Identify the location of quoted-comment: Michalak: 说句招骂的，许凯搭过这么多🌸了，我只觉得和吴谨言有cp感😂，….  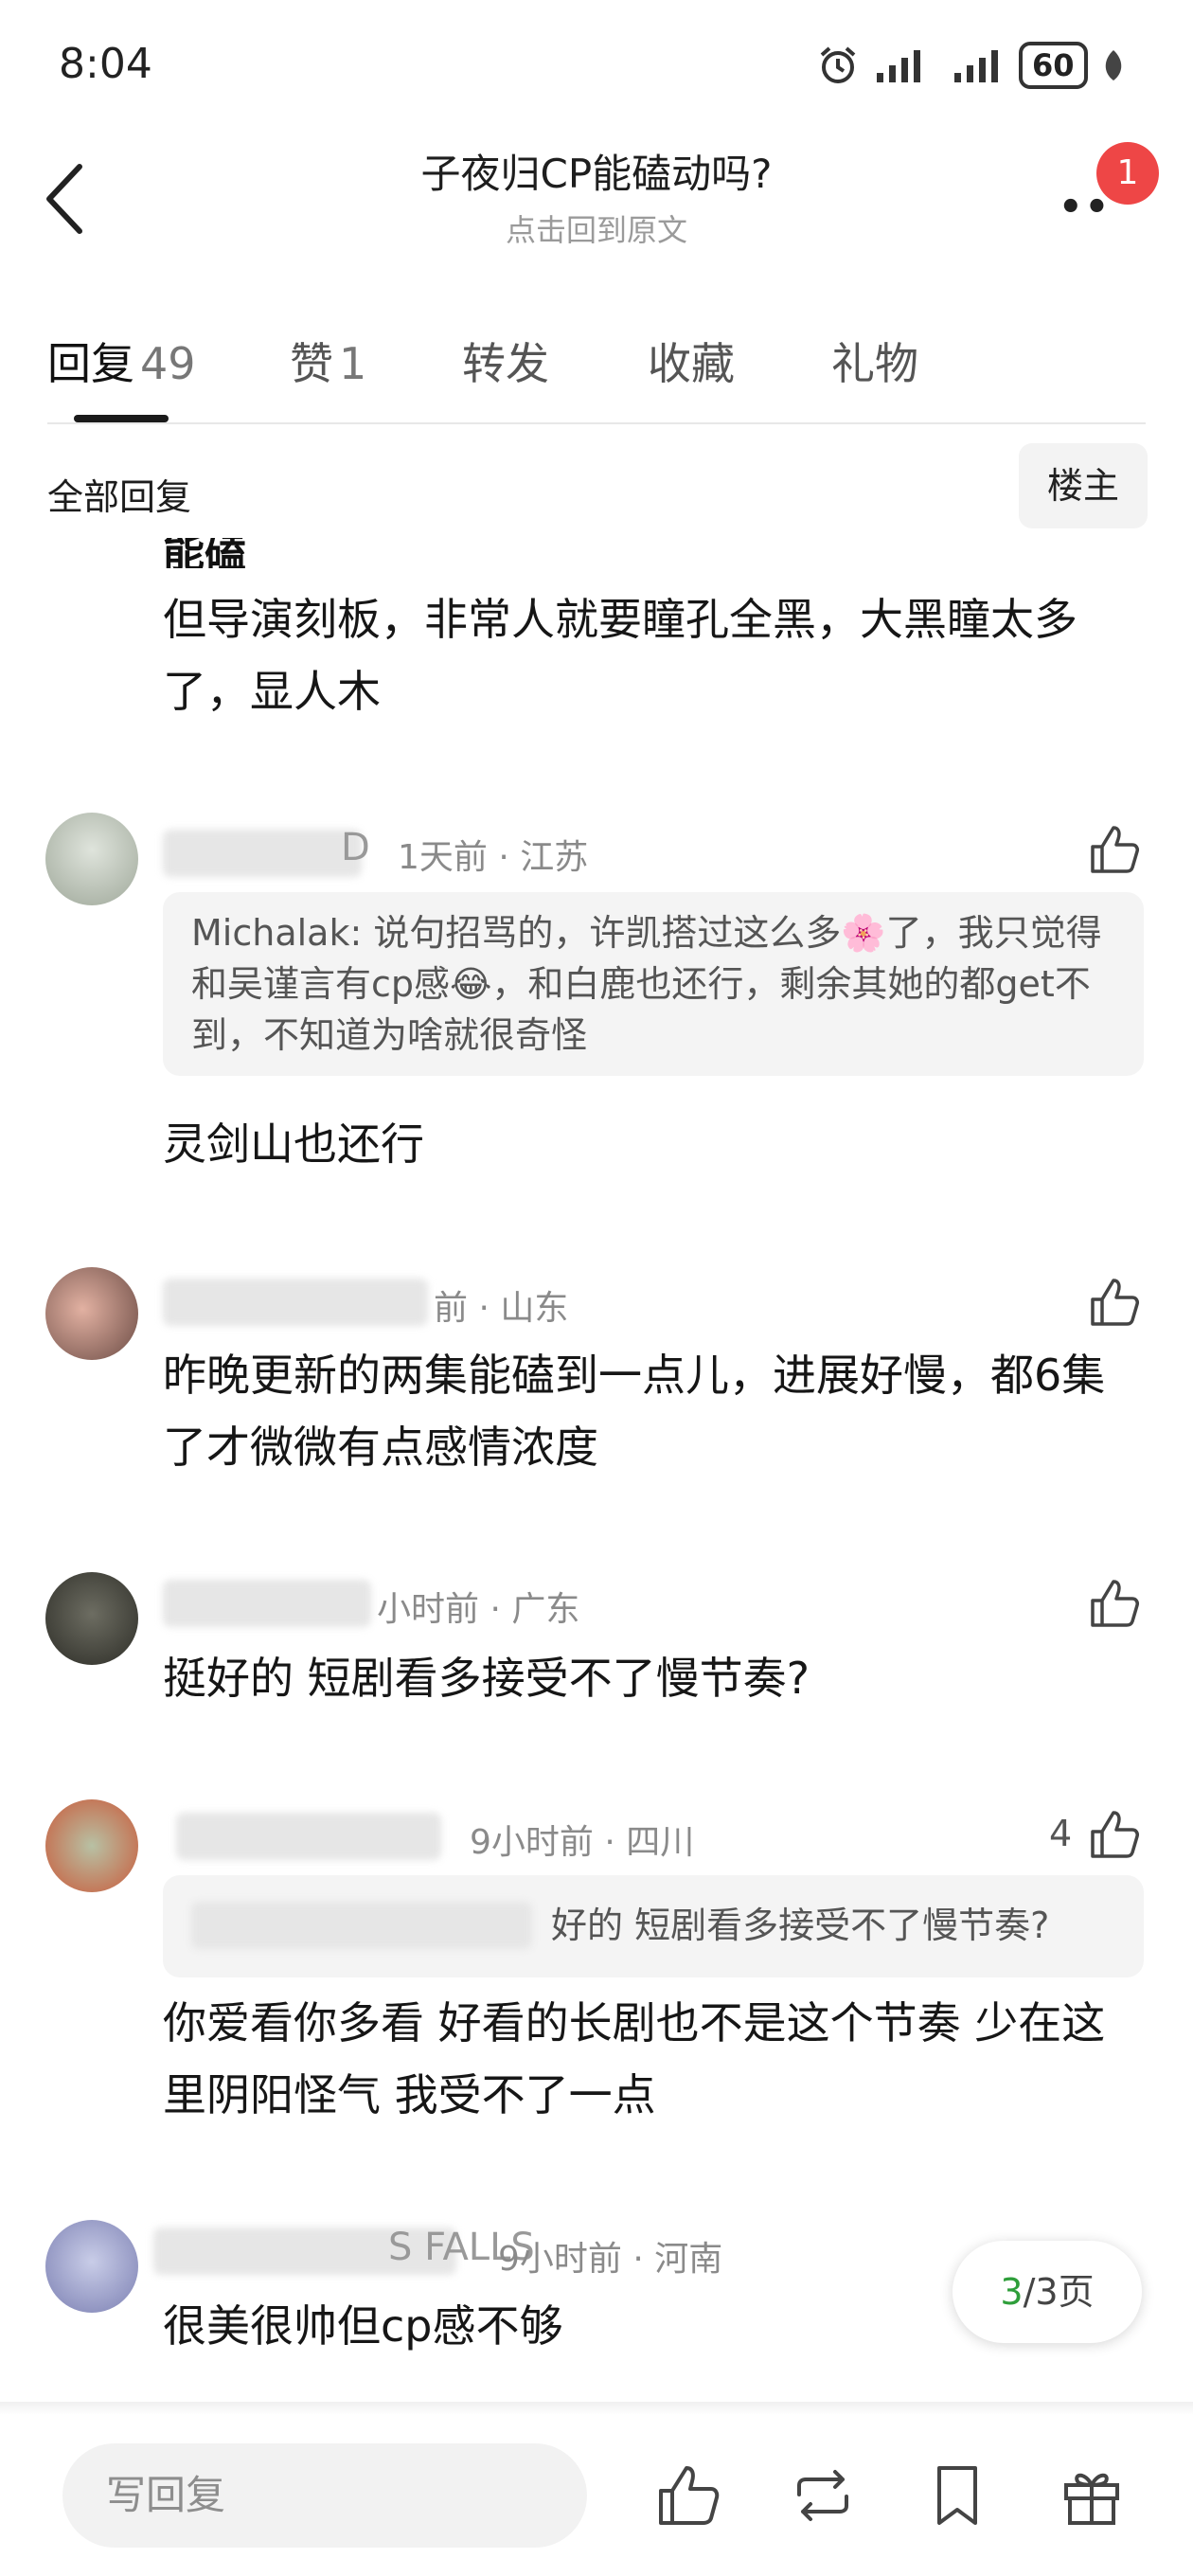
(653, 984).